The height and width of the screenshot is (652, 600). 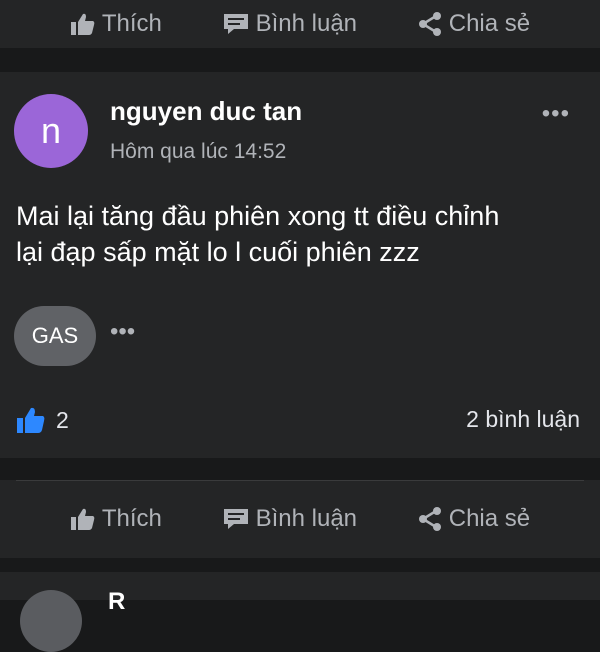 I want to click on comment-button-top: Bình luận, so click(x=289, y=24).